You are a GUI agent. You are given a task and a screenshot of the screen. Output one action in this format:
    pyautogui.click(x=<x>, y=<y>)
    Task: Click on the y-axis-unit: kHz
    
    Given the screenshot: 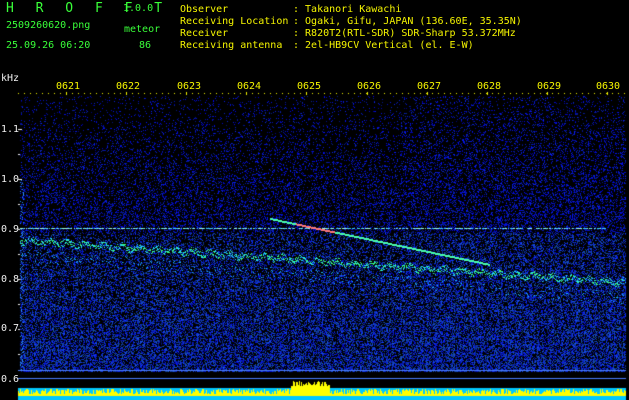 What is the action you would take?
    pyautogui.click(x=10, y=78)
    